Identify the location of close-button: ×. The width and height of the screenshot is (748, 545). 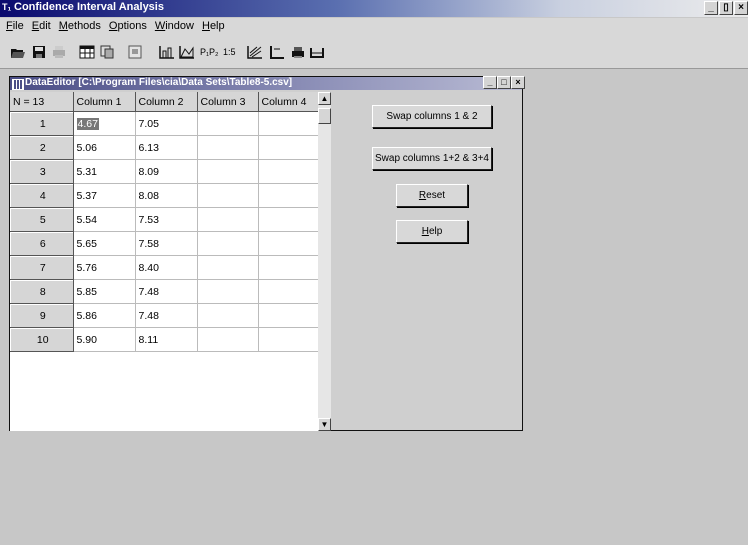
(741, 8).